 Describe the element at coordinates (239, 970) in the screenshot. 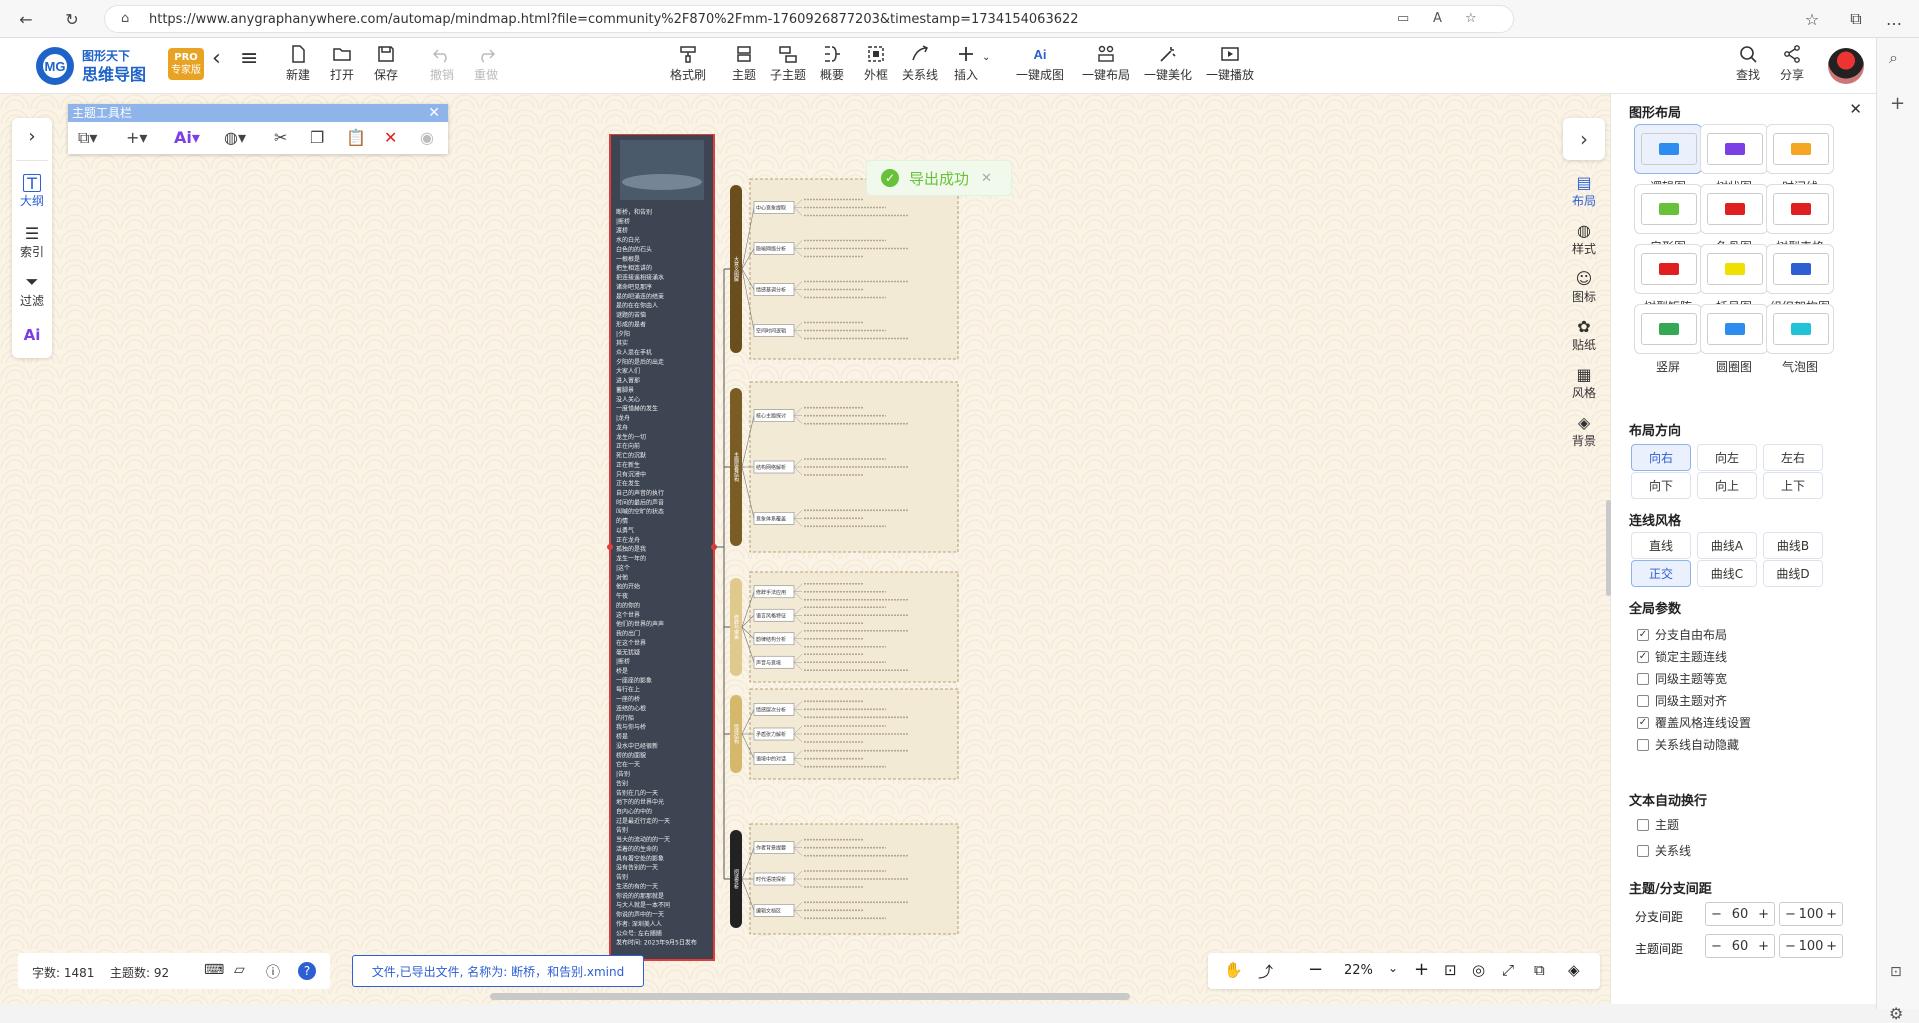

I see `panel-icon: ▱` at that location.